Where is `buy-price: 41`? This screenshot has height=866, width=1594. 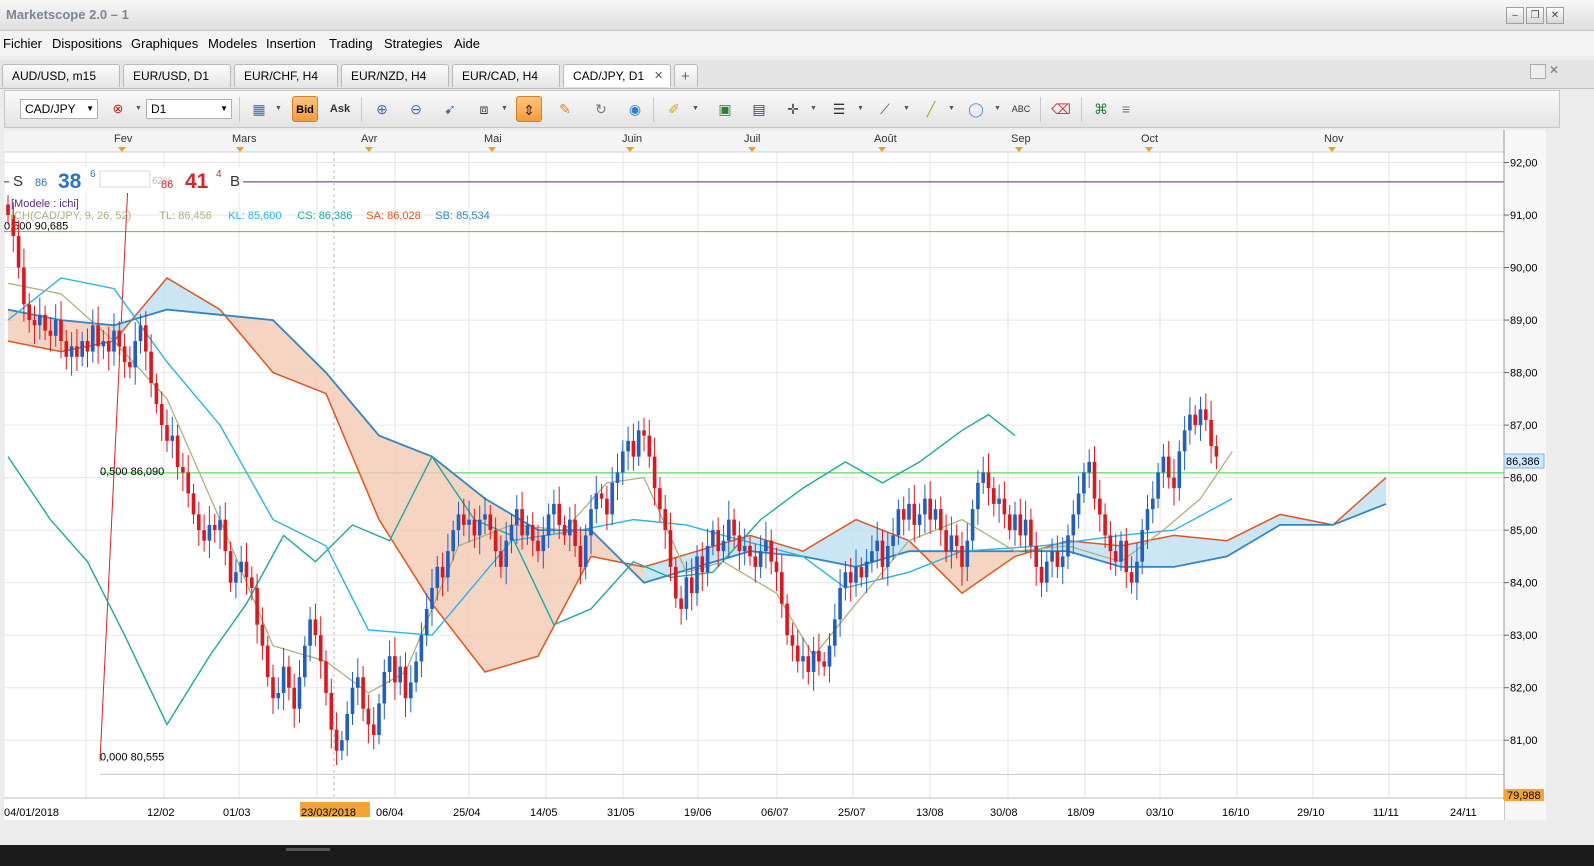
buy-price: 41 is located at coordinates (197, 181).